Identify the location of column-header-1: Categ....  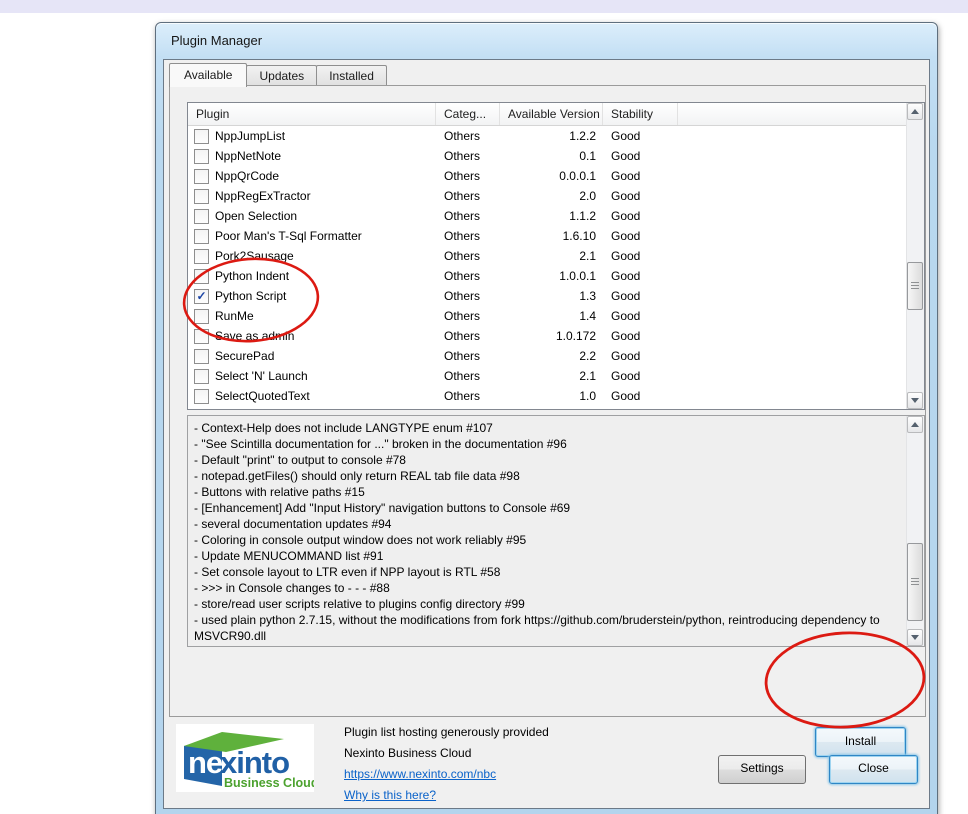
(468, 114).